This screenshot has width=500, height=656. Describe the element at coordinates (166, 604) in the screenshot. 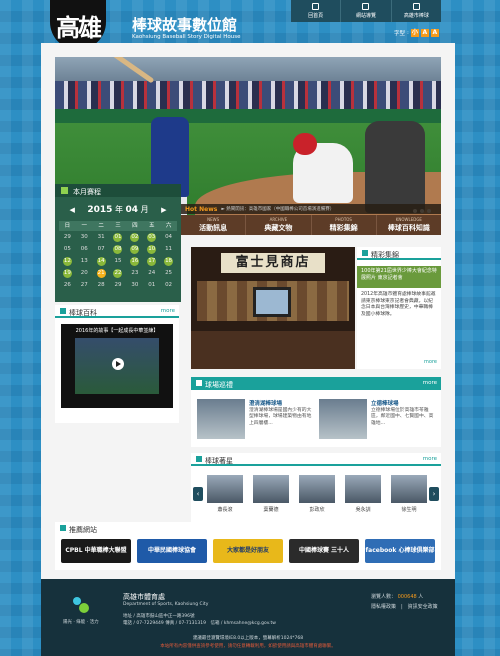

I see `footer-org-en: Department of Sports, Kaohsiung City` at that location.